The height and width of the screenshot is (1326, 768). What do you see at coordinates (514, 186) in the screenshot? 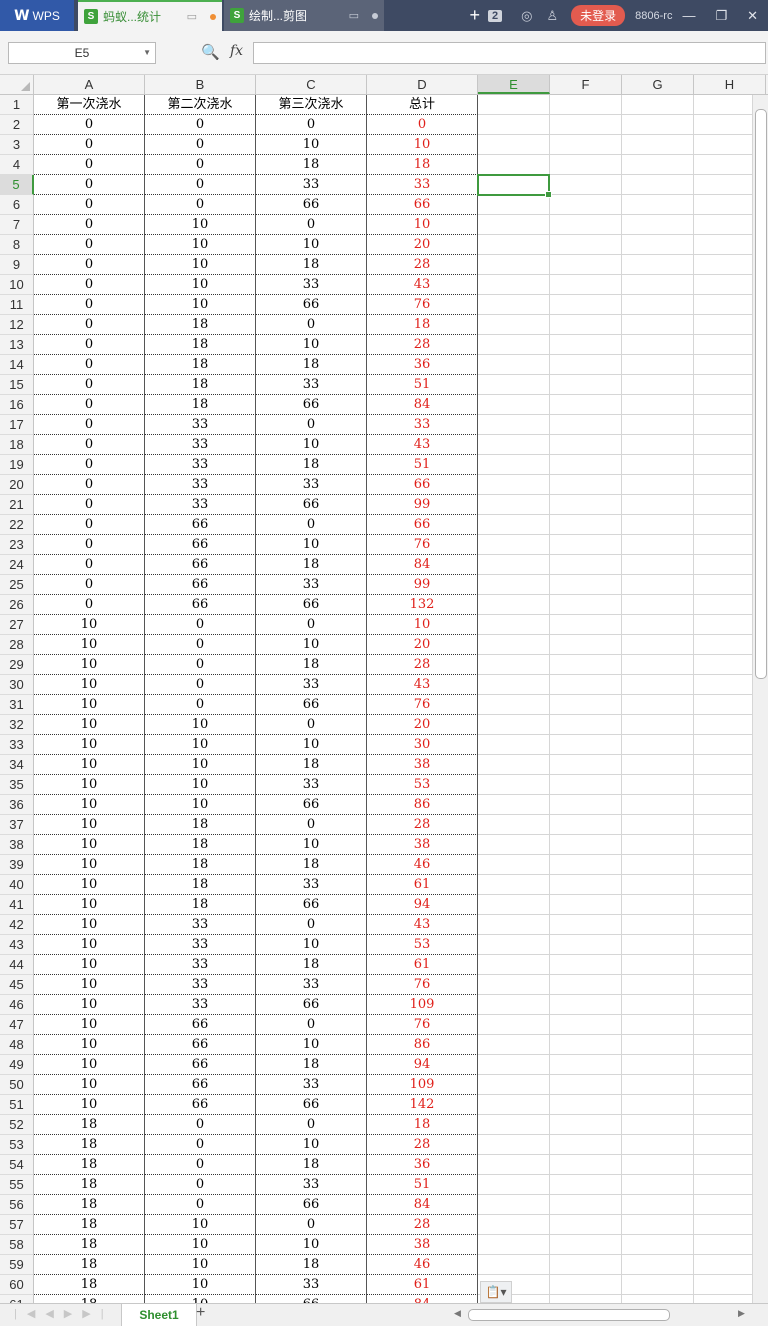
I see `active-cell-outline` at bounding box center [514, 186].